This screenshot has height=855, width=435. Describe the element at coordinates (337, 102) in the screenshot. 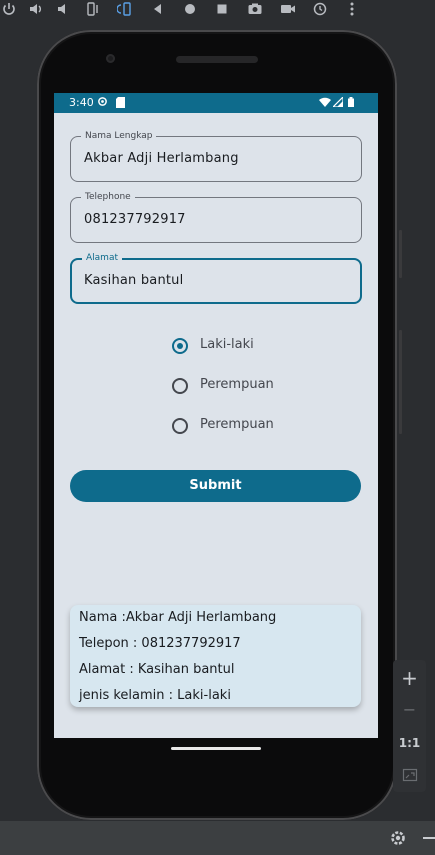

I see `signal-icon` at that location.